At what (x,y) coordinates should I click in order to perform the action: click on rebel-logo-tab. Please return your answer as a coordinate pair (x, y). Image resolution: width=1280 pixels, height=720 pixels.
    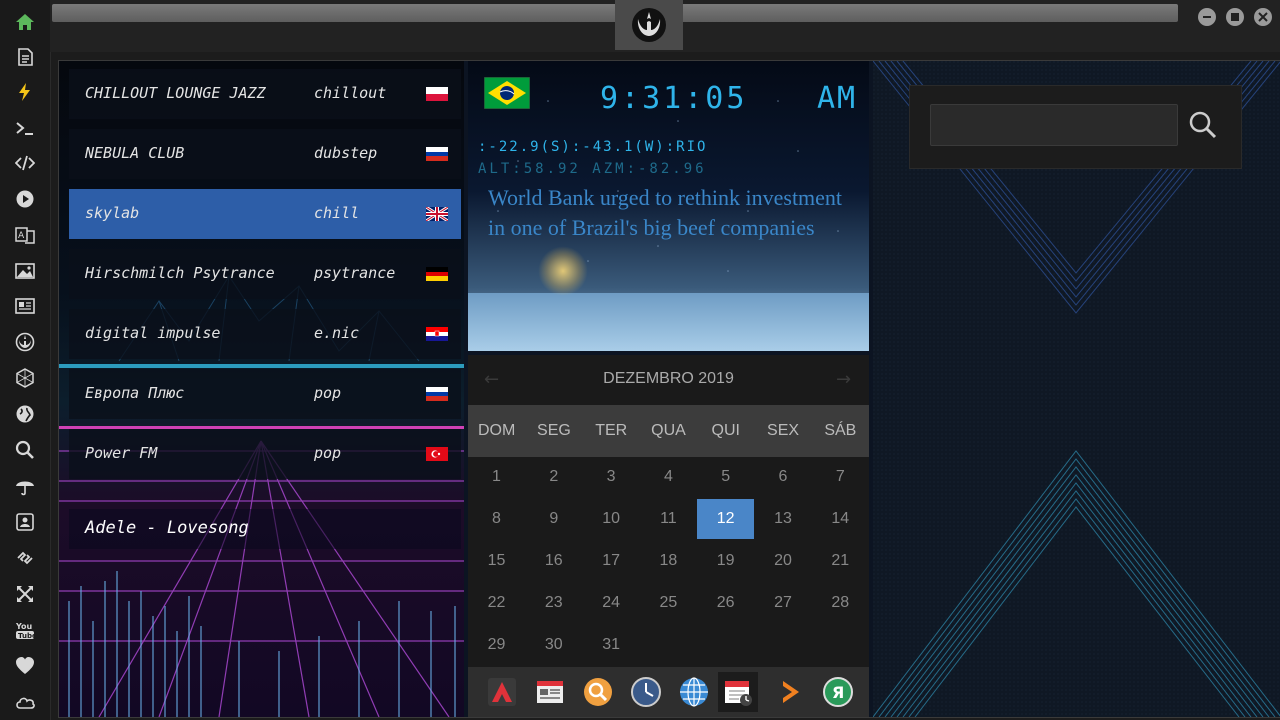
    Looking at the image, I should click on (649, 25).